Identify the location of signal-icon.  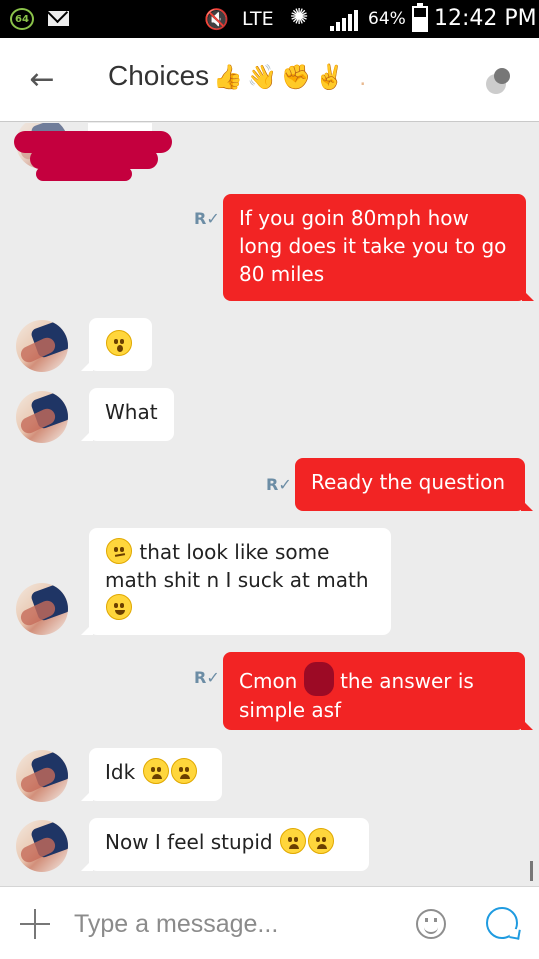
(345, 20).